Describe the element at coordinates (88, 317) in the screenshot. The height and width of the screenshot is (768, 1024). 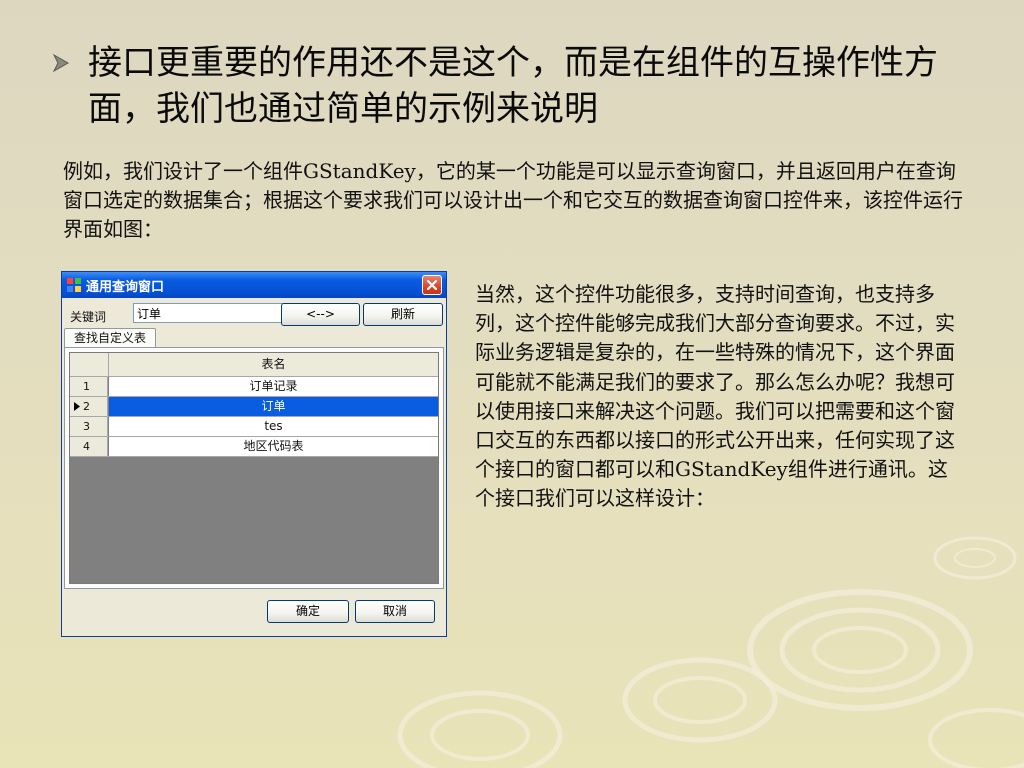
I see `keyword-label: 关键词` at that location.